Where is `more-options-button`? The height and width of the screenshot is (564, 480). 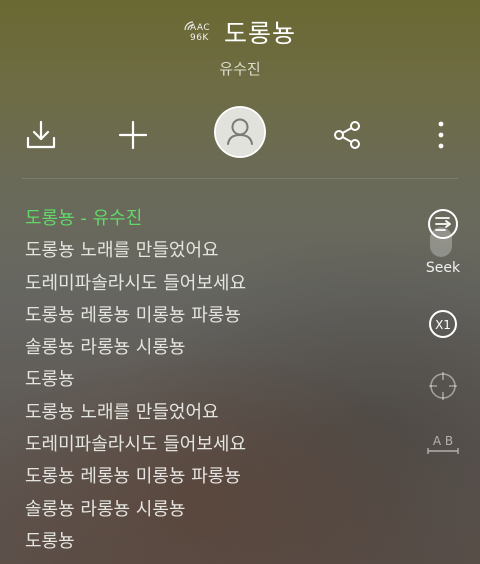
more-options-button is located at coordinates (441, 135).